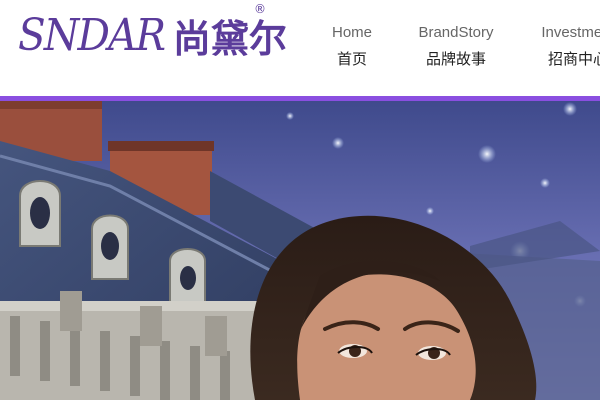 The height and width of the screenshot is (400, 600). I want to click on nav-item-cn-label: 品牌故事, so click(455, 59).